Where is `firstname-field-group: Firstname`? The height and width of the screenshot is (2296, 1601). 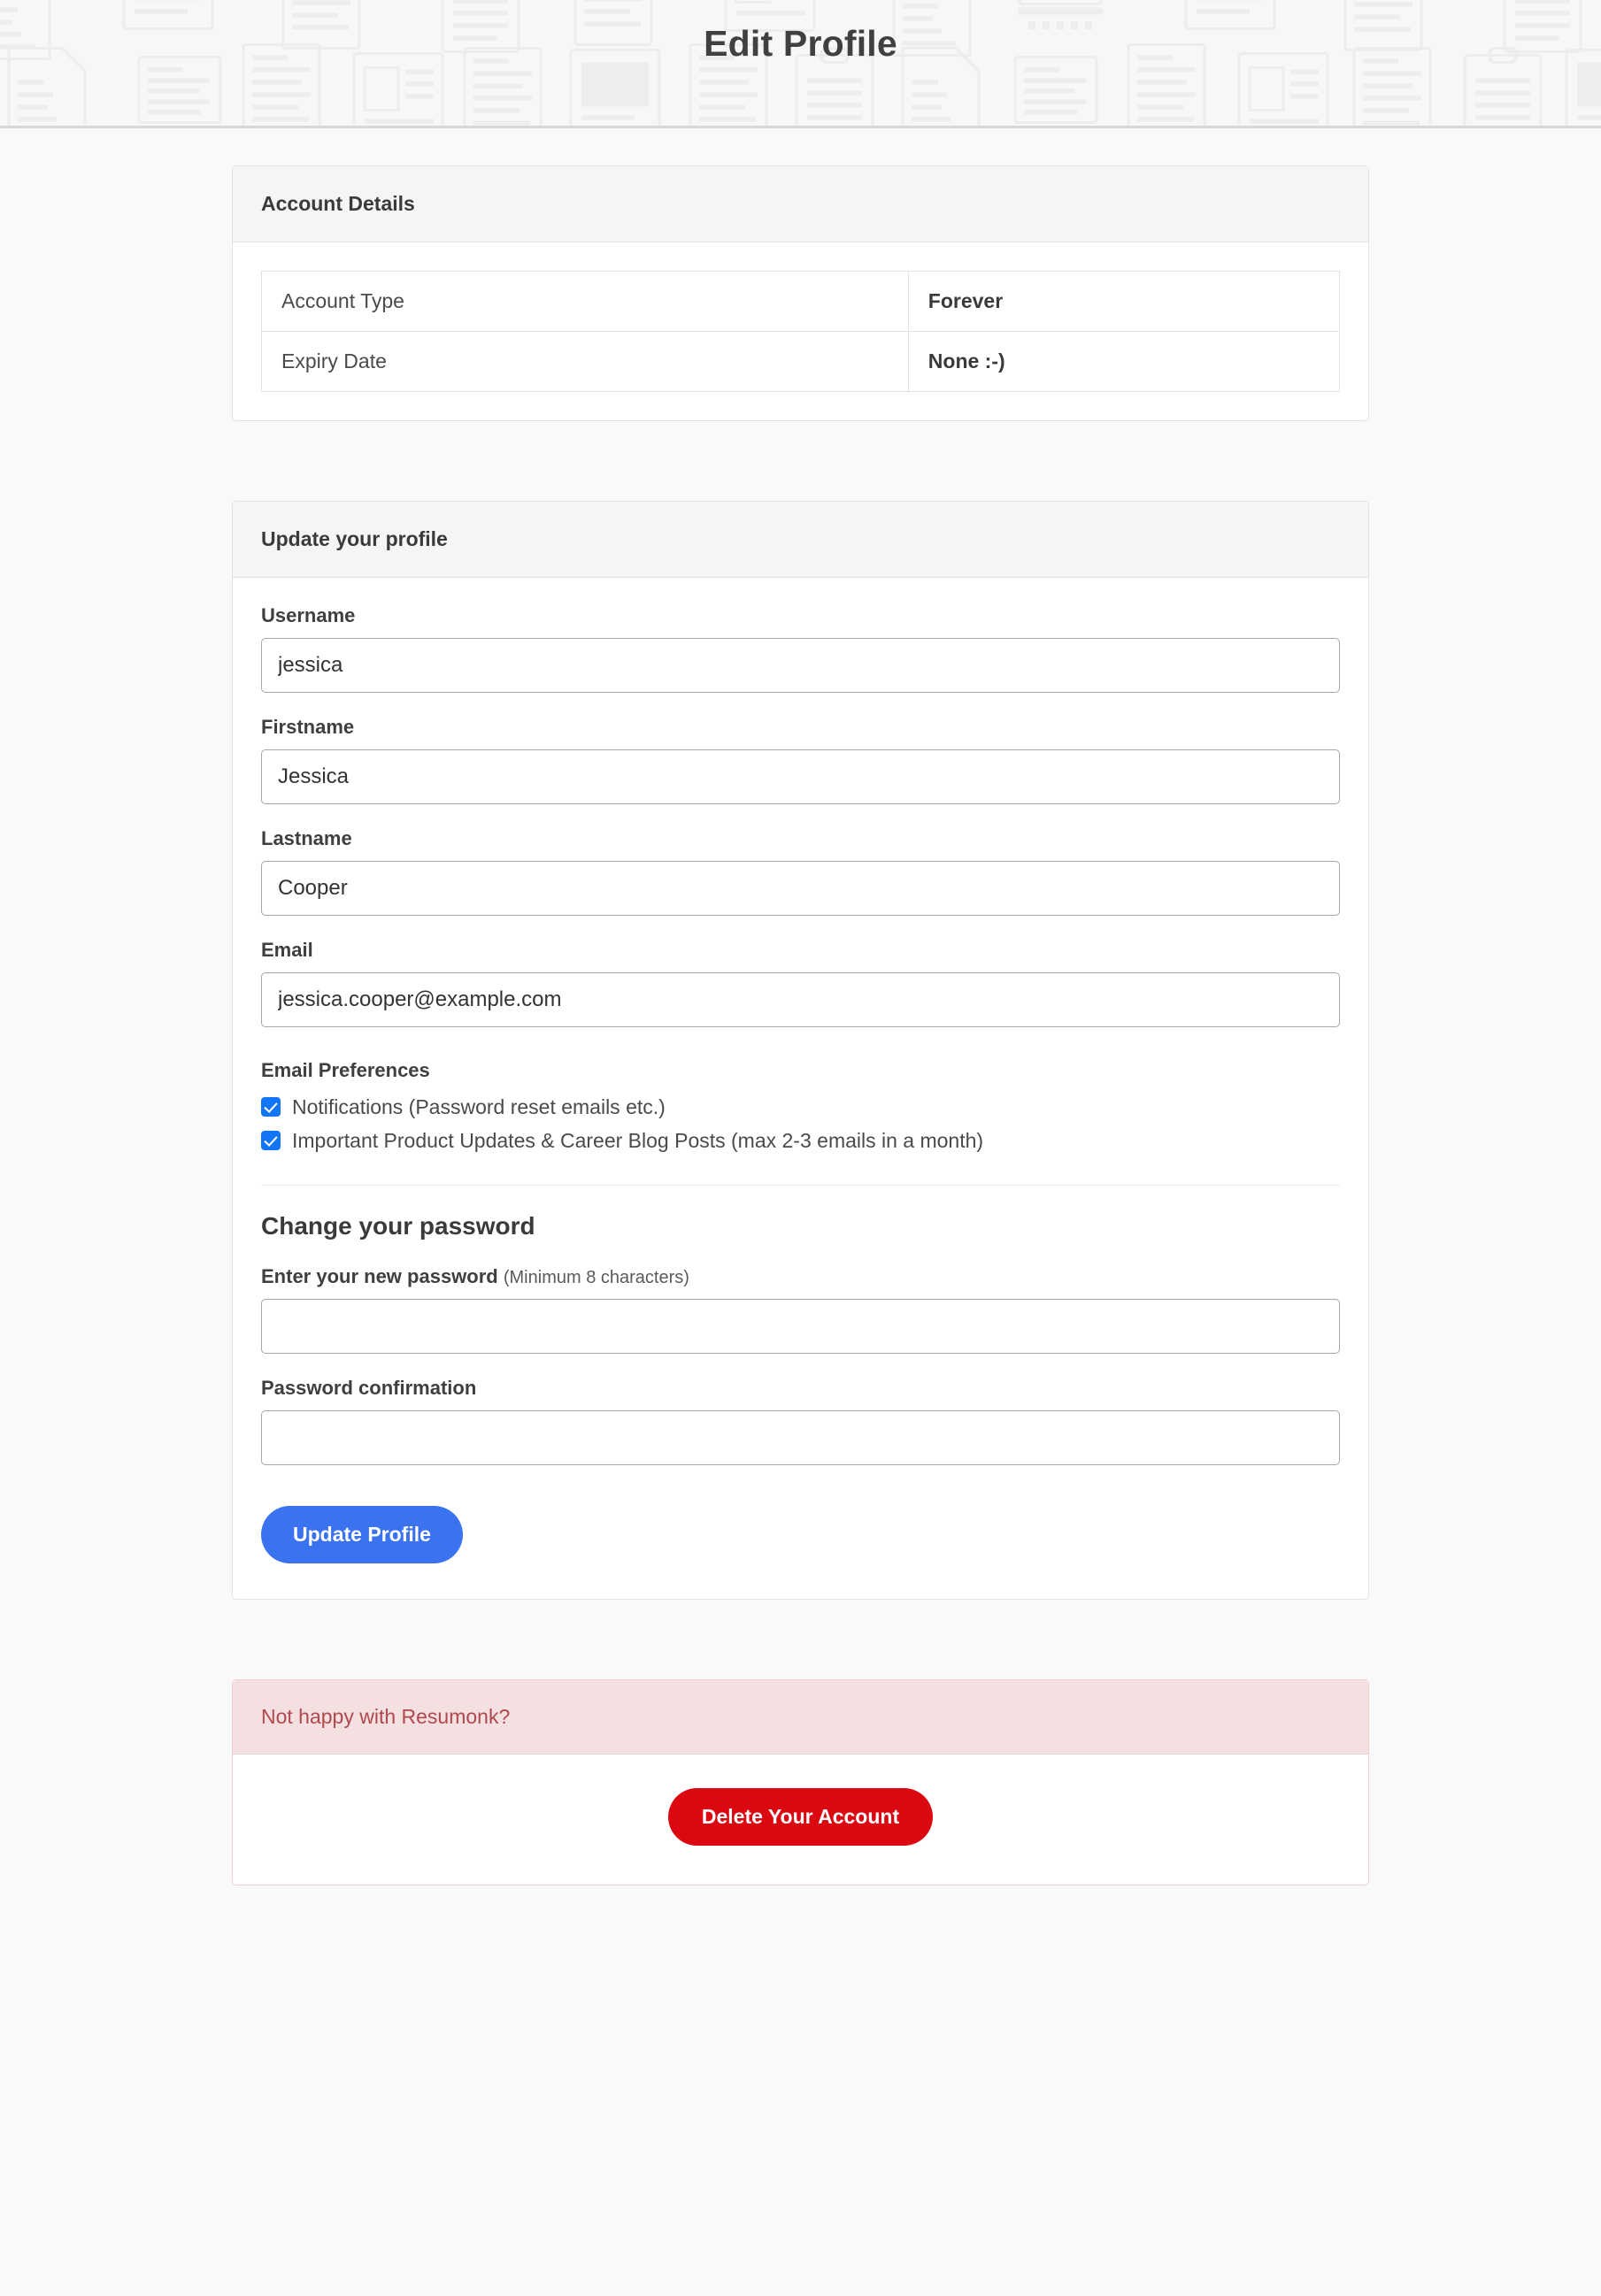 firstname-field-group: Firstname is located at coordinates (800, 760).